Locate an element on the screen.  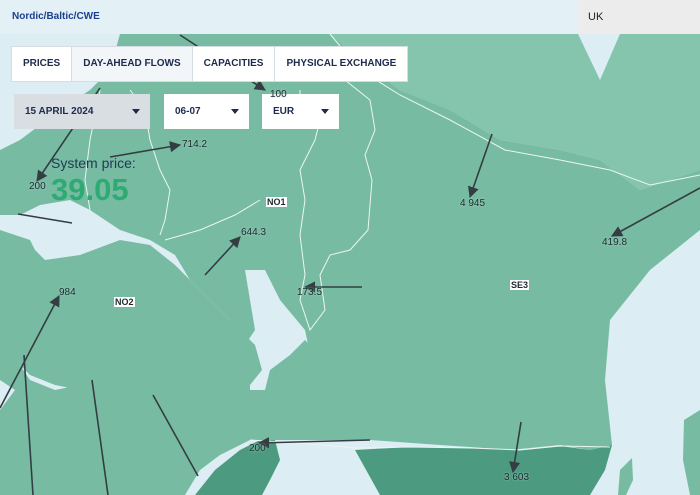
currency-value: EUR is located at coordinates (284, 111).